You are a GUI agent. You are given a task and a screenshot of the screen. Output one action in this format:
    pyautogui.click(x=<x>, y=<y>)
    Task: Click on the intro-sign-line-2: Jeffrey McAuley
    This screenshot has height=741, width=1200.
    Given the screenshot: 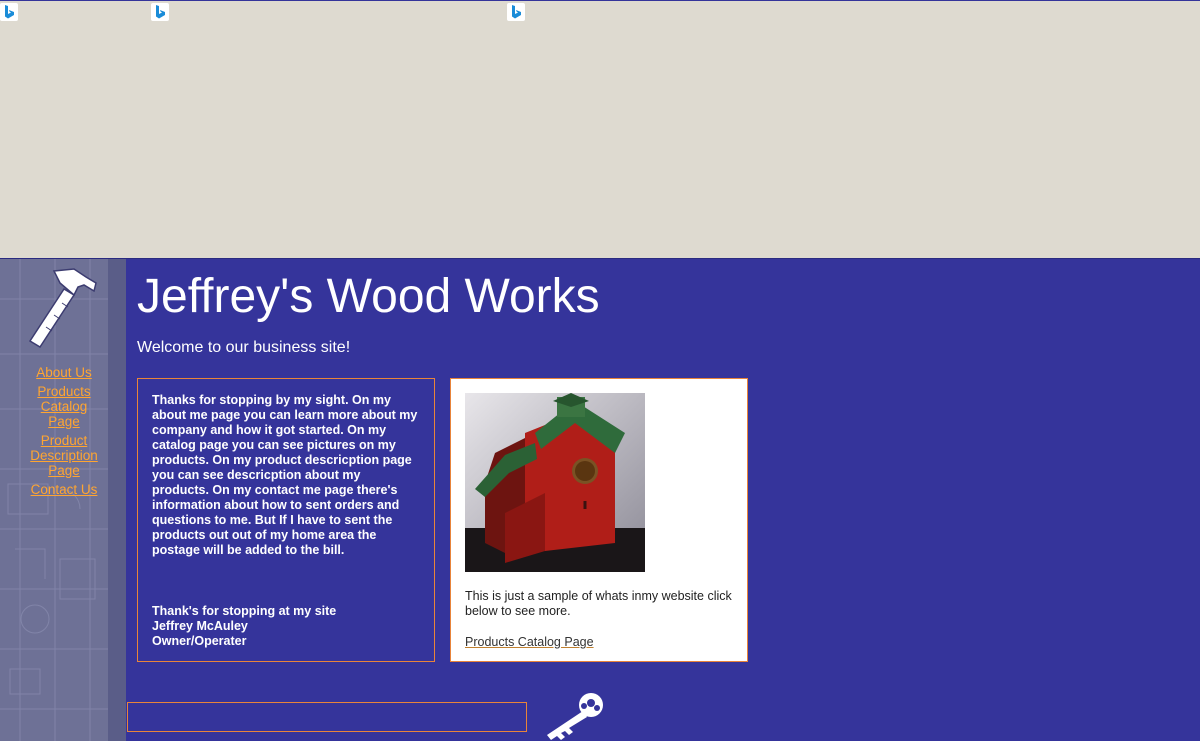 What is the action you would take?
    pyautogui.click(x=200, y=626)
    